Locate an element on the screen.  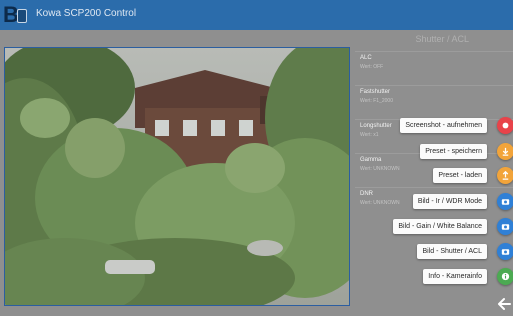
ir-wdr-button is located at coordinates (505, 201).